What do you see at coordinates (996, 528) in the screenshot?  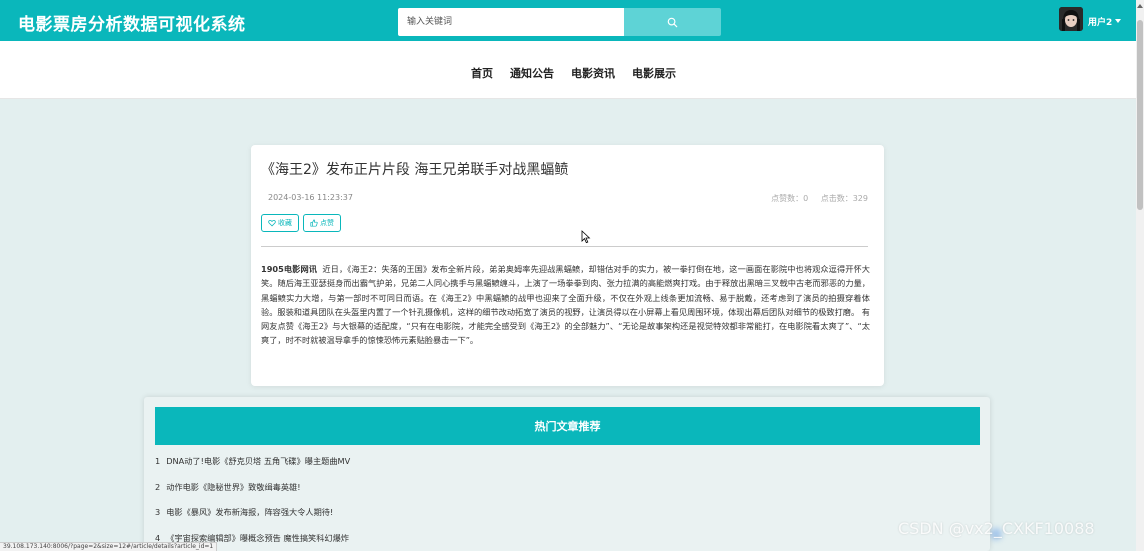 I see `watermark: CSDN @vx2_CXKF10088` at bounding box center [996, 528].